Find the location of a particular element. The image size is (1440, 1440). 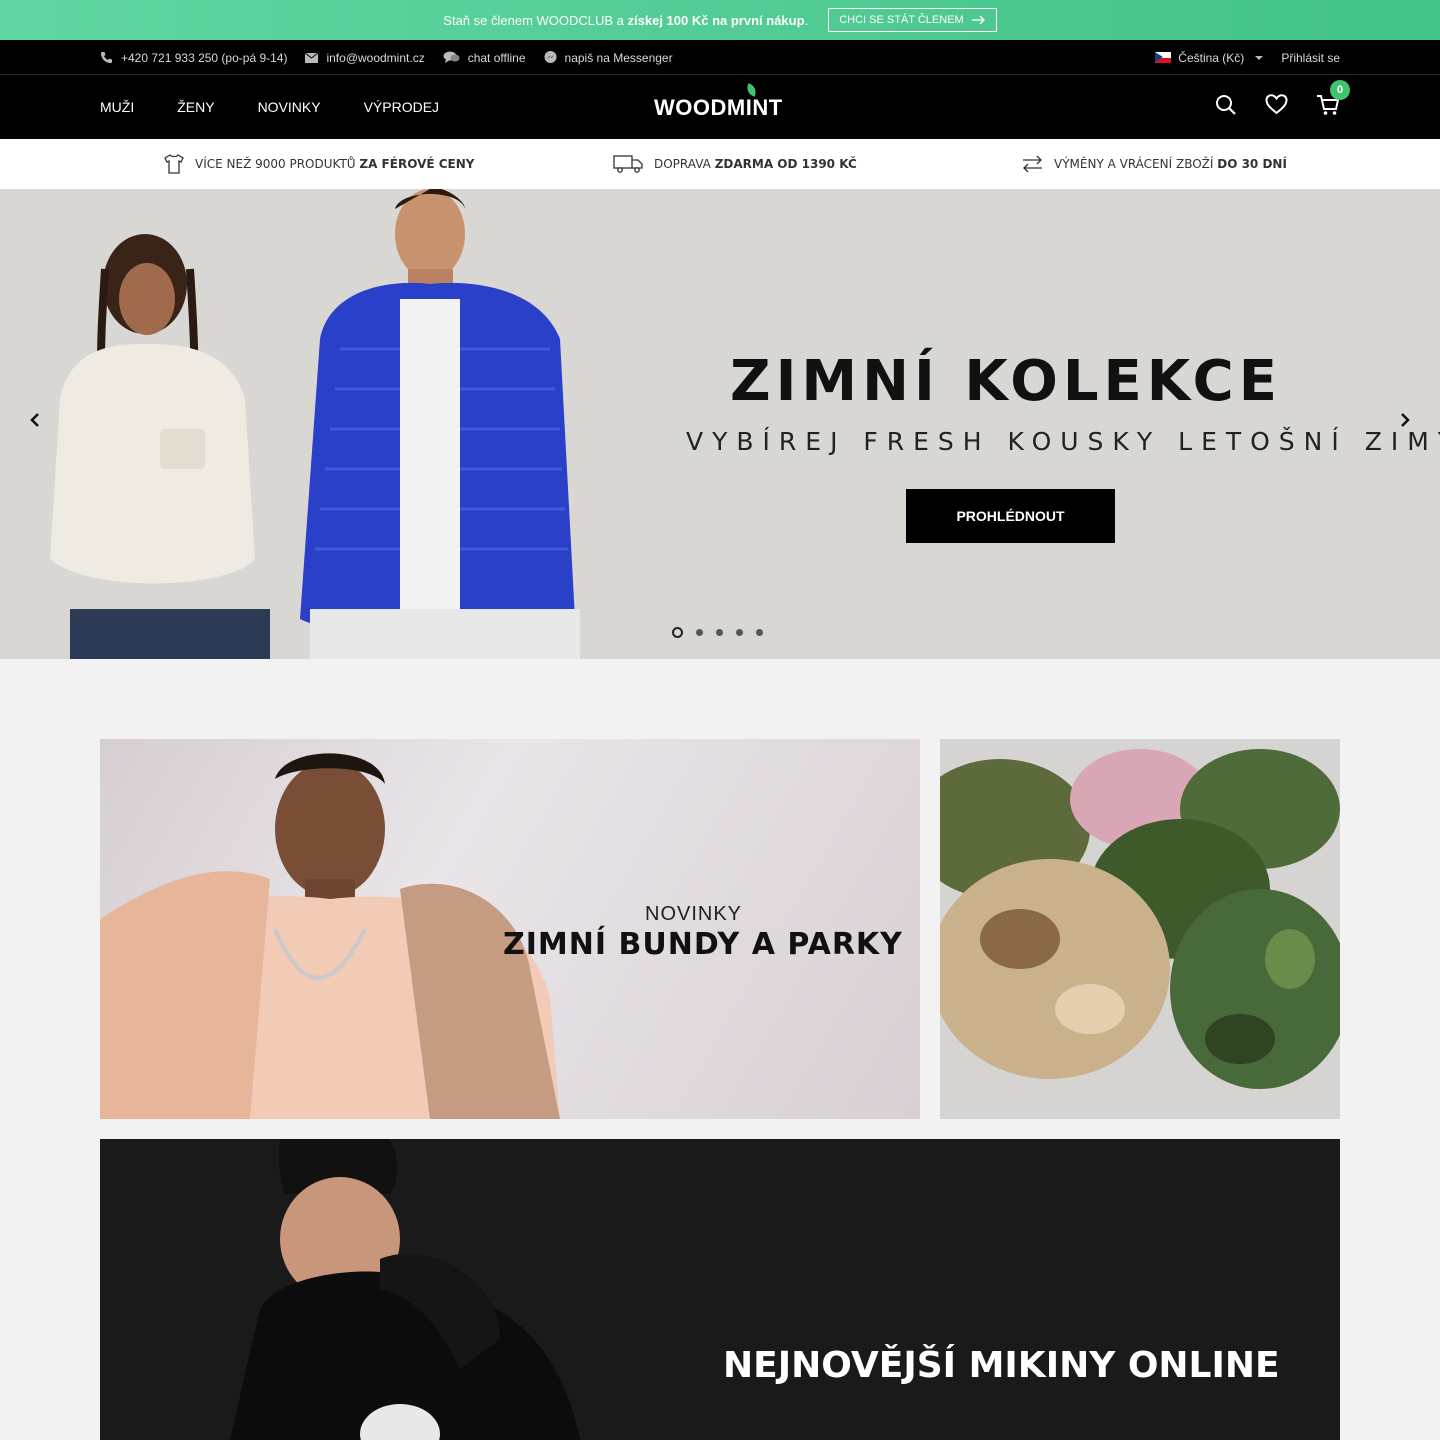

hoodies-title: NEJNOVĚJŠÍ MIKINY ONLINE is located at coordinates (1001, 1365).